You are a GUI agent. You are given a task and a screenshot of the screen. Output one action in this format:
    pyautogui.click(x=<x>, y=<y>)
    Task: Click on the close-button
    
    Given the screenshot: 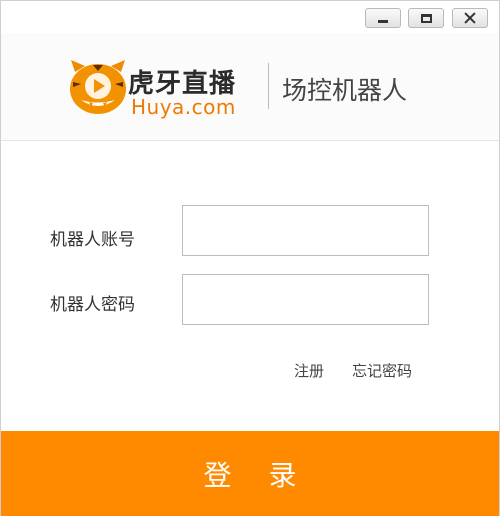 What is the action you would take?
    pyautogui.click(x=470, y=18)
    